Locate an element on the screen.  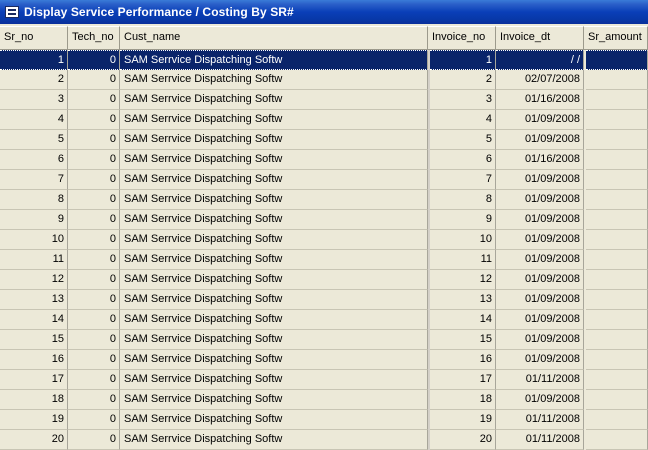
cell-invoice-no: 2 is located at coordinates (463, 80).